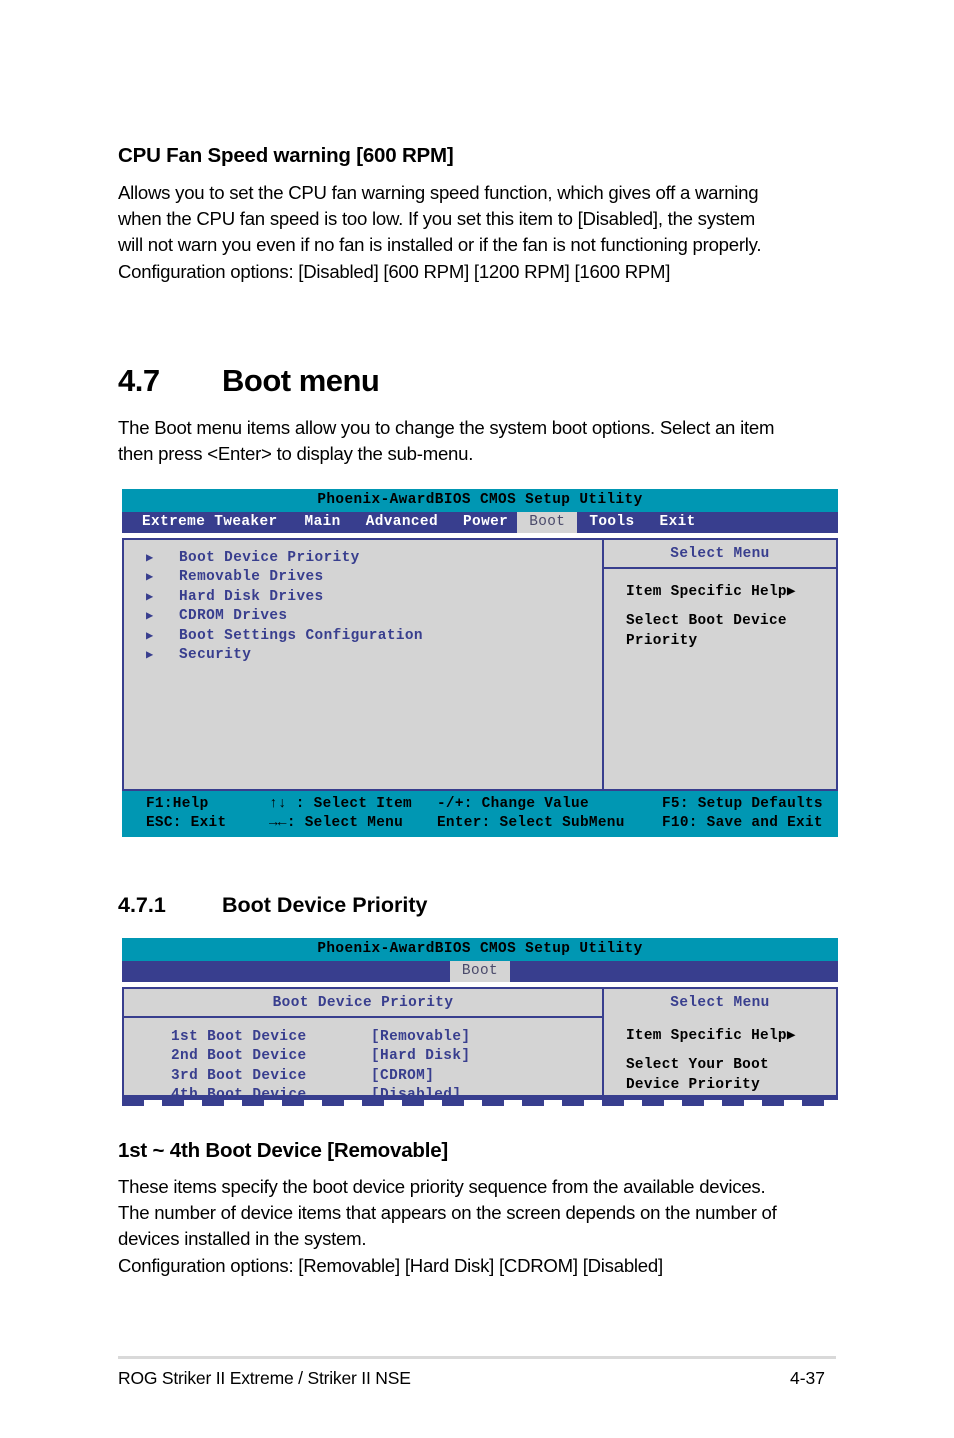 The height and width of the screenshot is (1438, 954). Describe the element at coordinates (336, 822) in the screenshot. I see `key-hint-select-menu: →←: Select Menu` at that location.